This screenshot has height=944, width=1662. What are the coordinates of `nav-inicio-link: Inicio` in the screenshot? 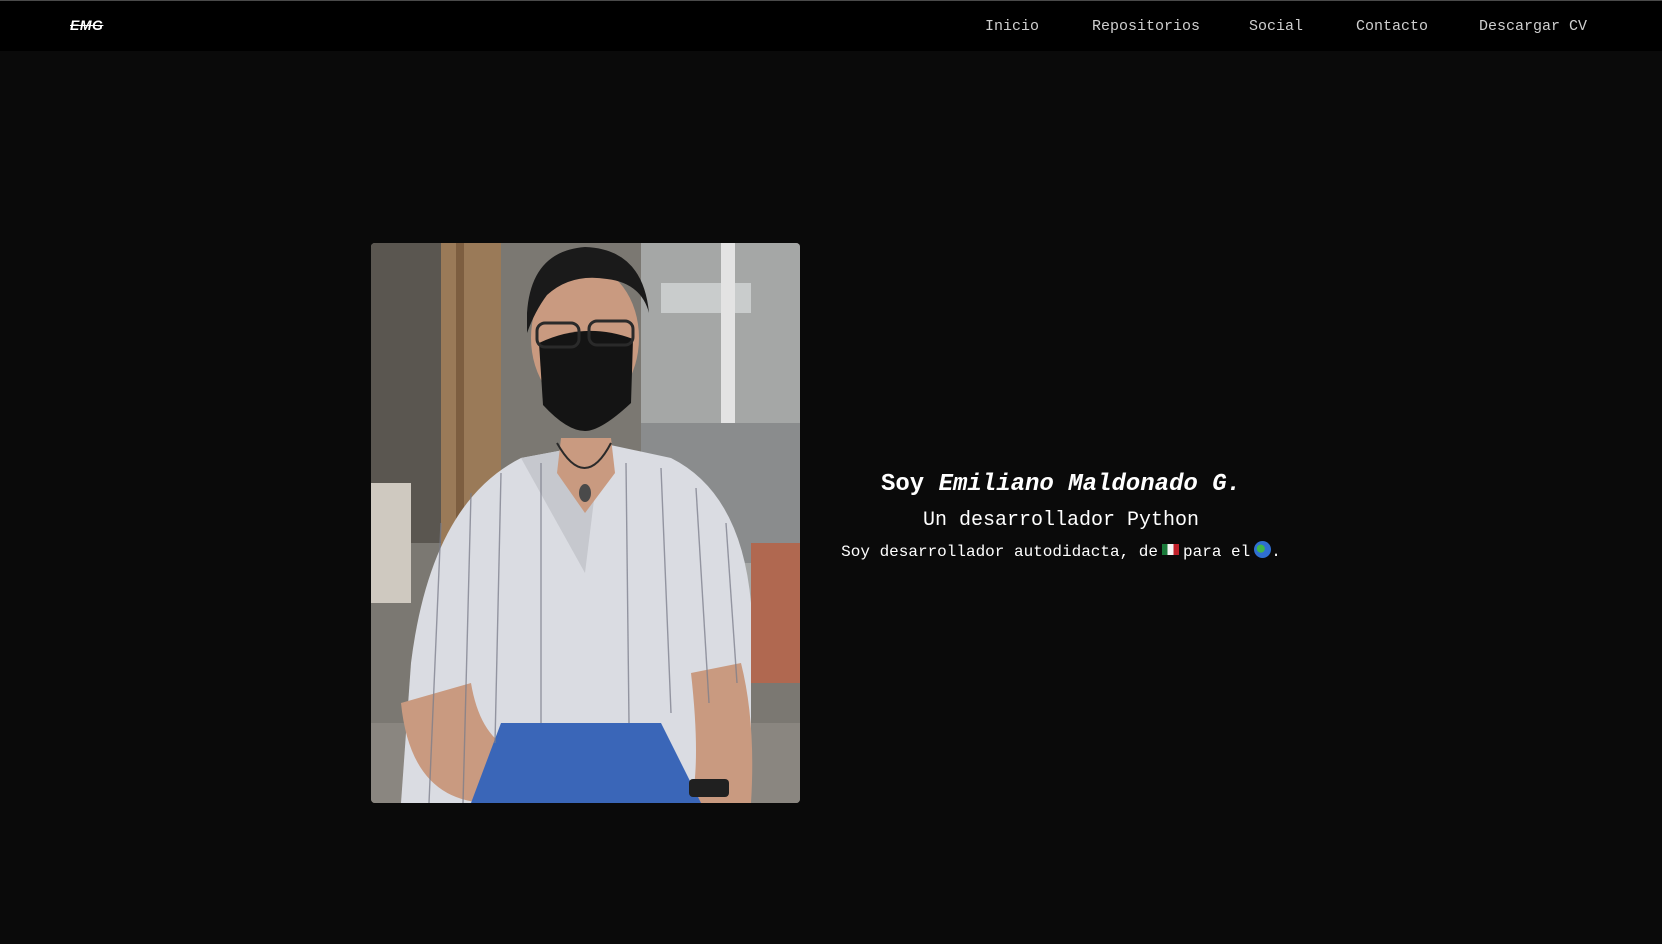 It's located at (1012, 26).